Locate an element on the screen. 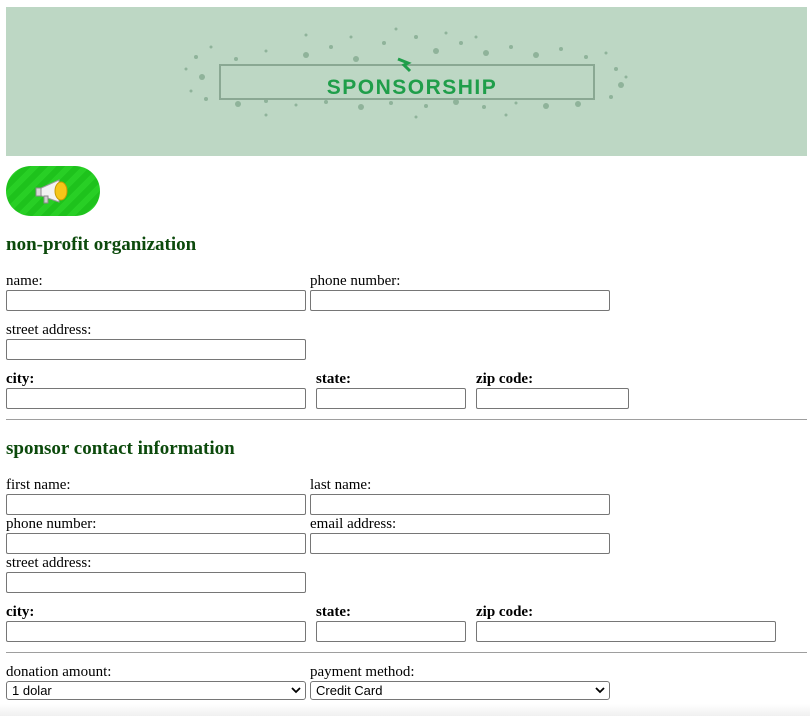 This screenshot has width=810, height=716. donation-amount-value: 1 dolar is located at coordinates (32, 690).